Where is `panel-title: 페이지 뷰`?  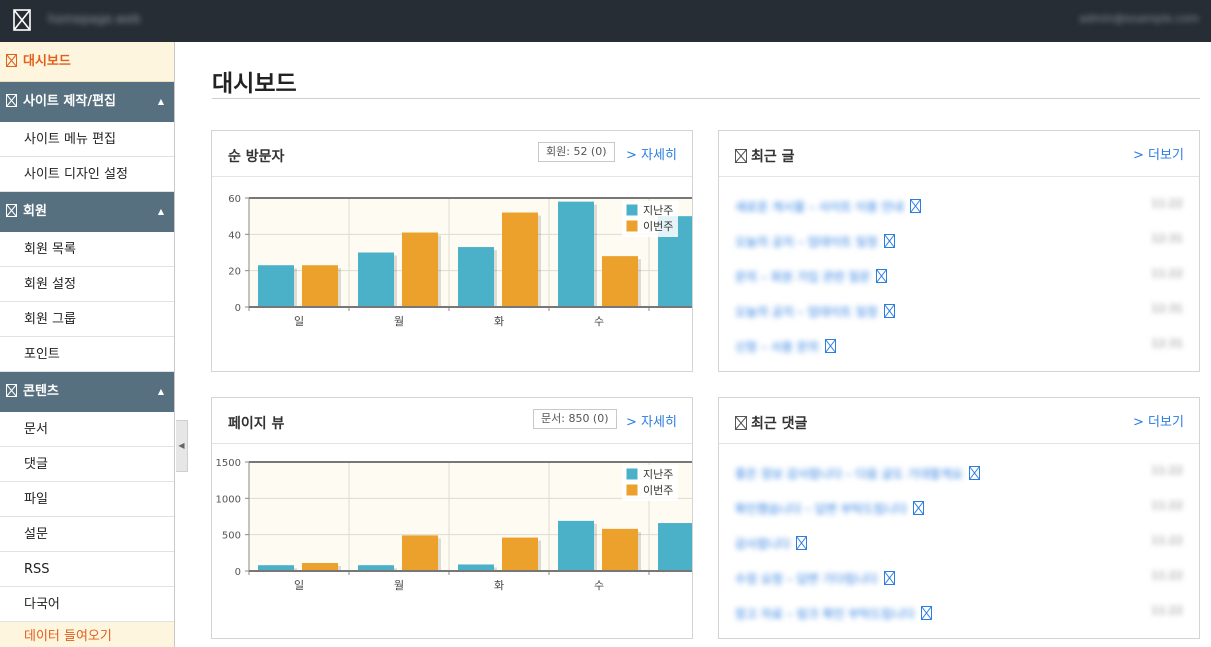 panel-title: 페이지 뷰 is located at coordinates (256, 424).